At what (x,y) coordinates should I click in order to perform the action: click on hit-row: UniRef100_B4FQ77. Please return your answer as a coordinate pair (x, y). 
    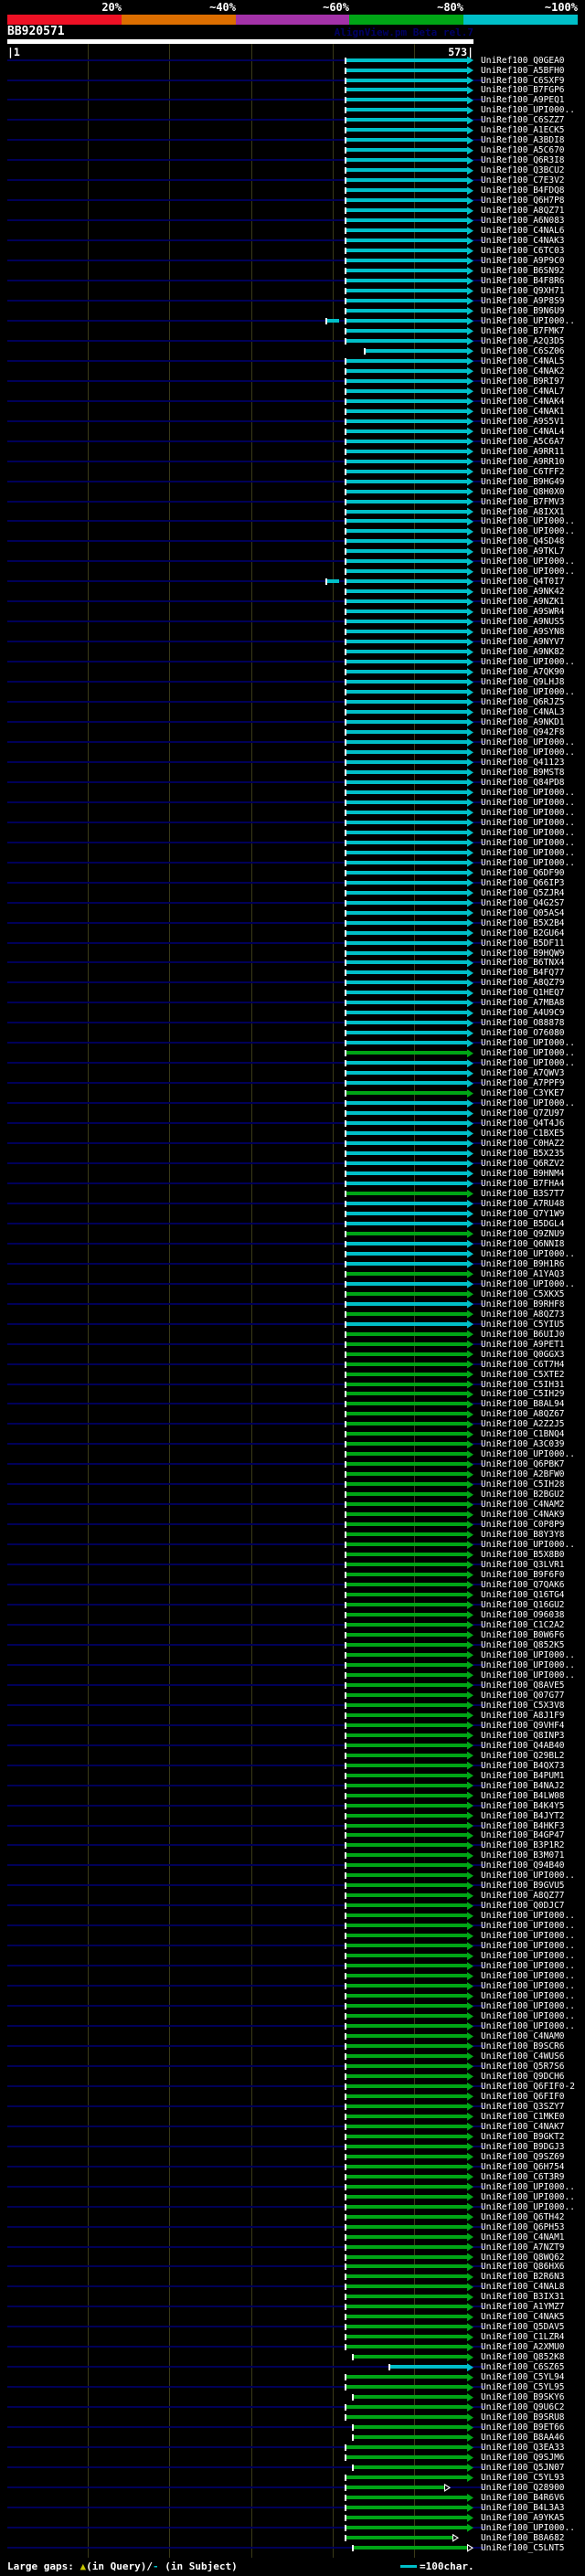
    Looking at the image, I should click on (293, 973).